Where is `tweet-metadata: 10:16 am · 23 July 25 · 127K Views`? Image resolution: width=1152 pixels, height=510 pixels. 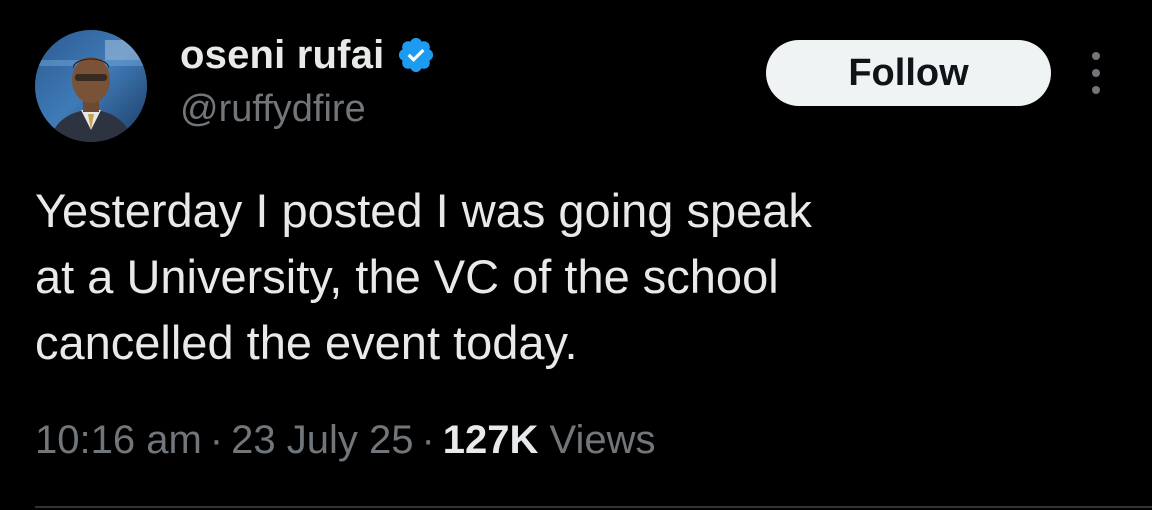 tweet-metadata: 10:16 am · 23 July 25 · 127K Views is located at coordinates (345, 440).